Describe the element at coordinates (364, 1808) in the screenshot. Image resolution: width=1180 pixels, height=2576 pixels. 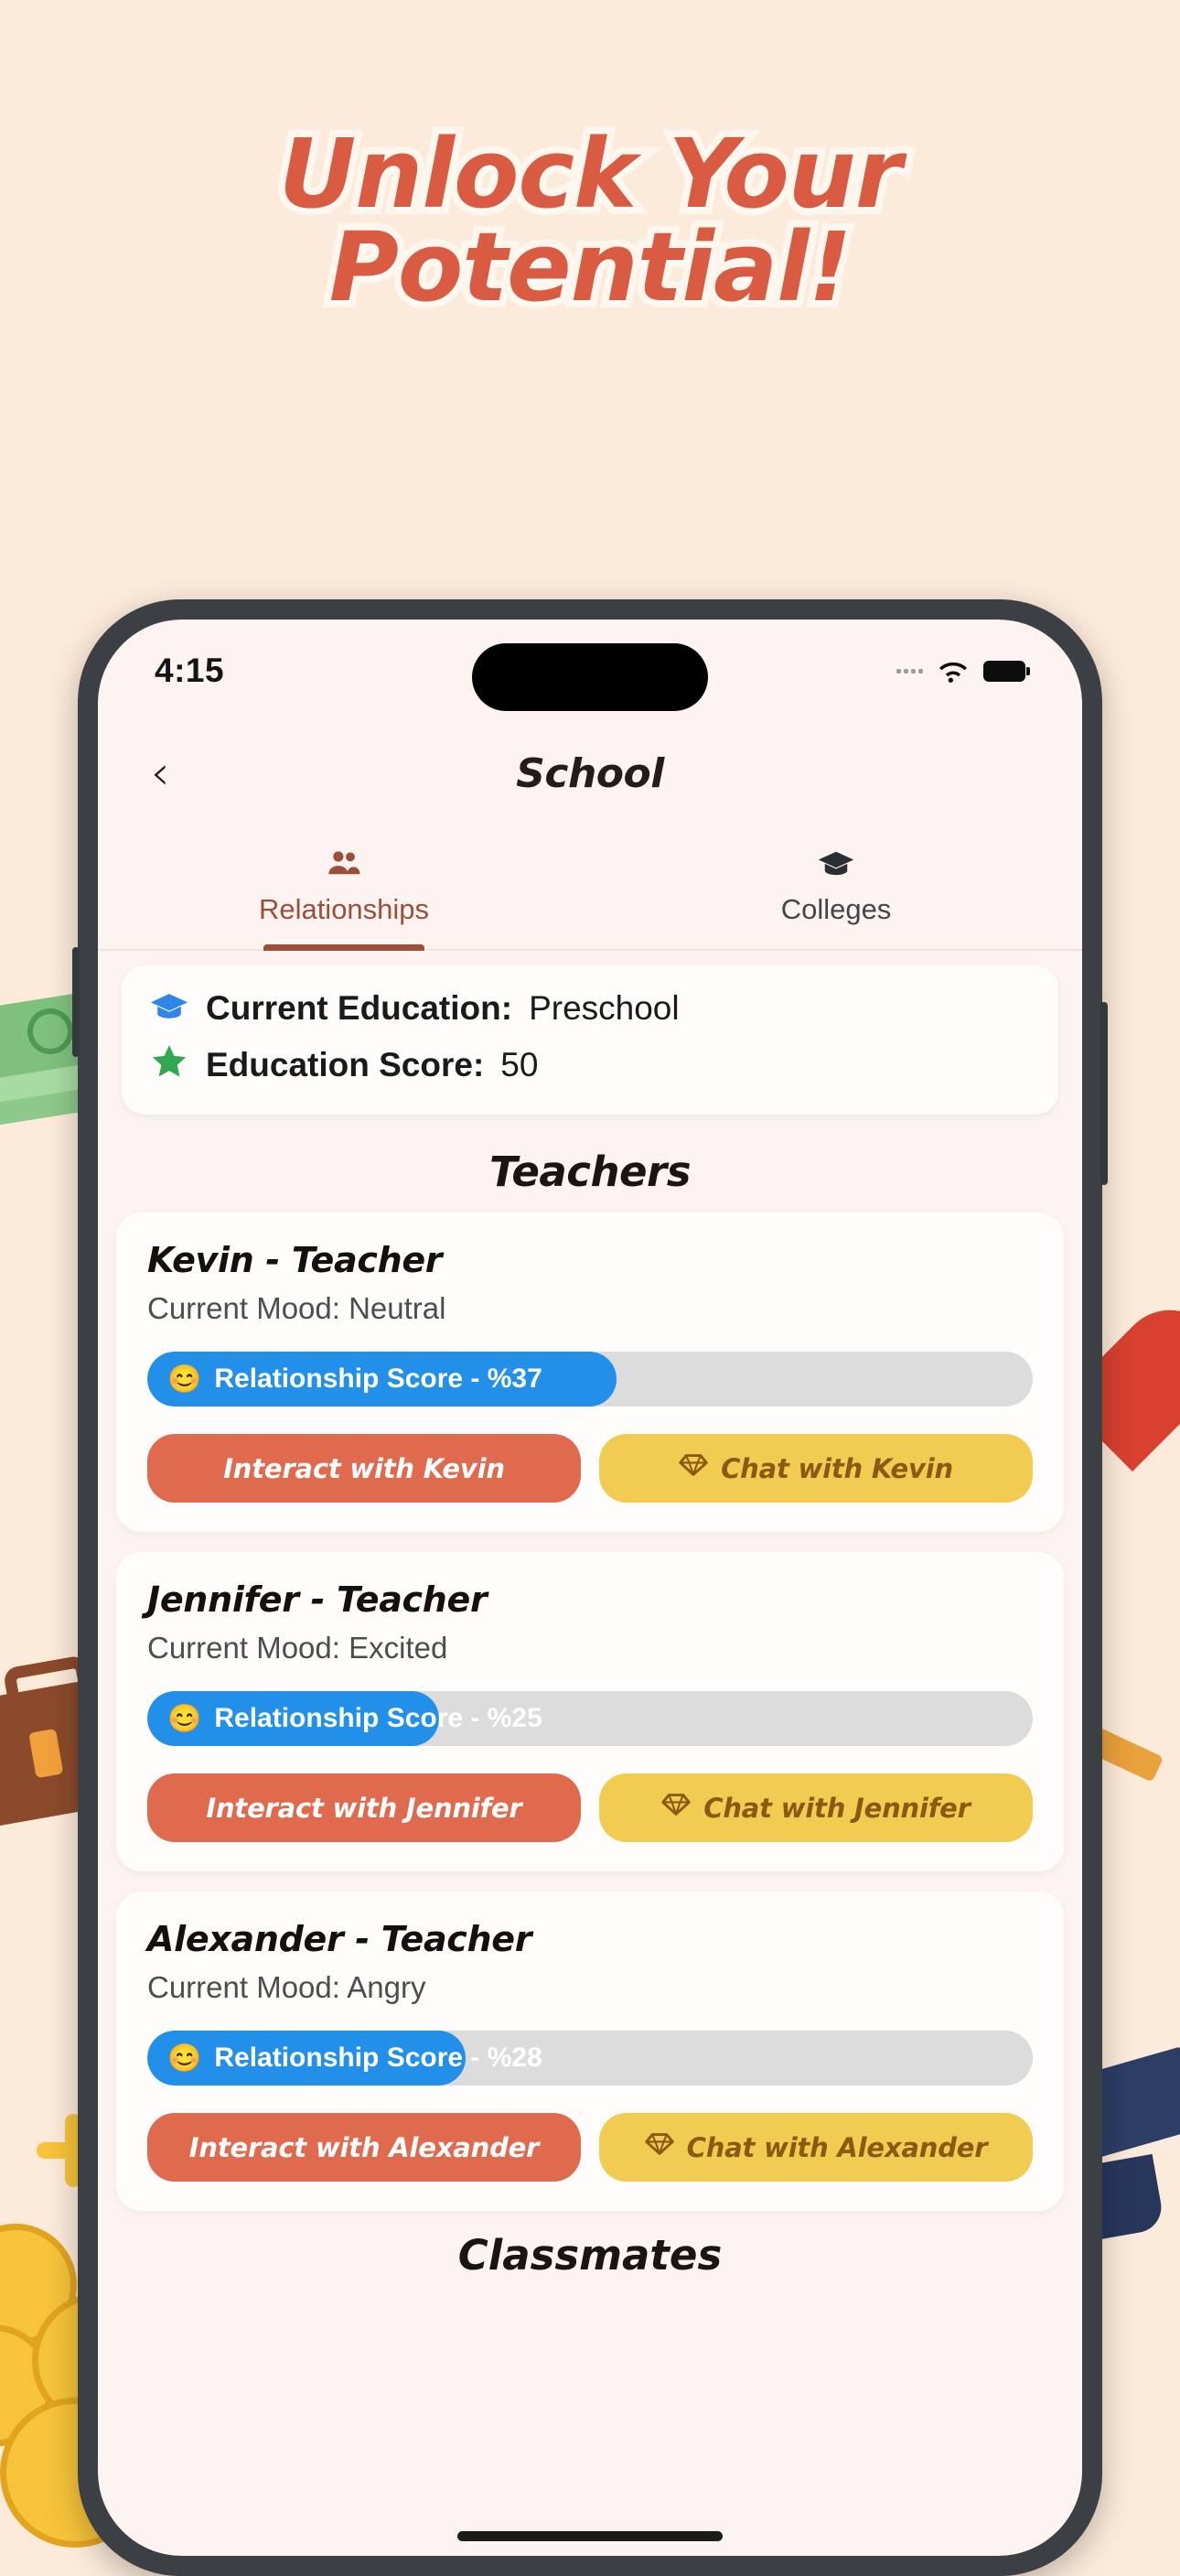
I see `interact-button: Interact with Jennifer` at that location.